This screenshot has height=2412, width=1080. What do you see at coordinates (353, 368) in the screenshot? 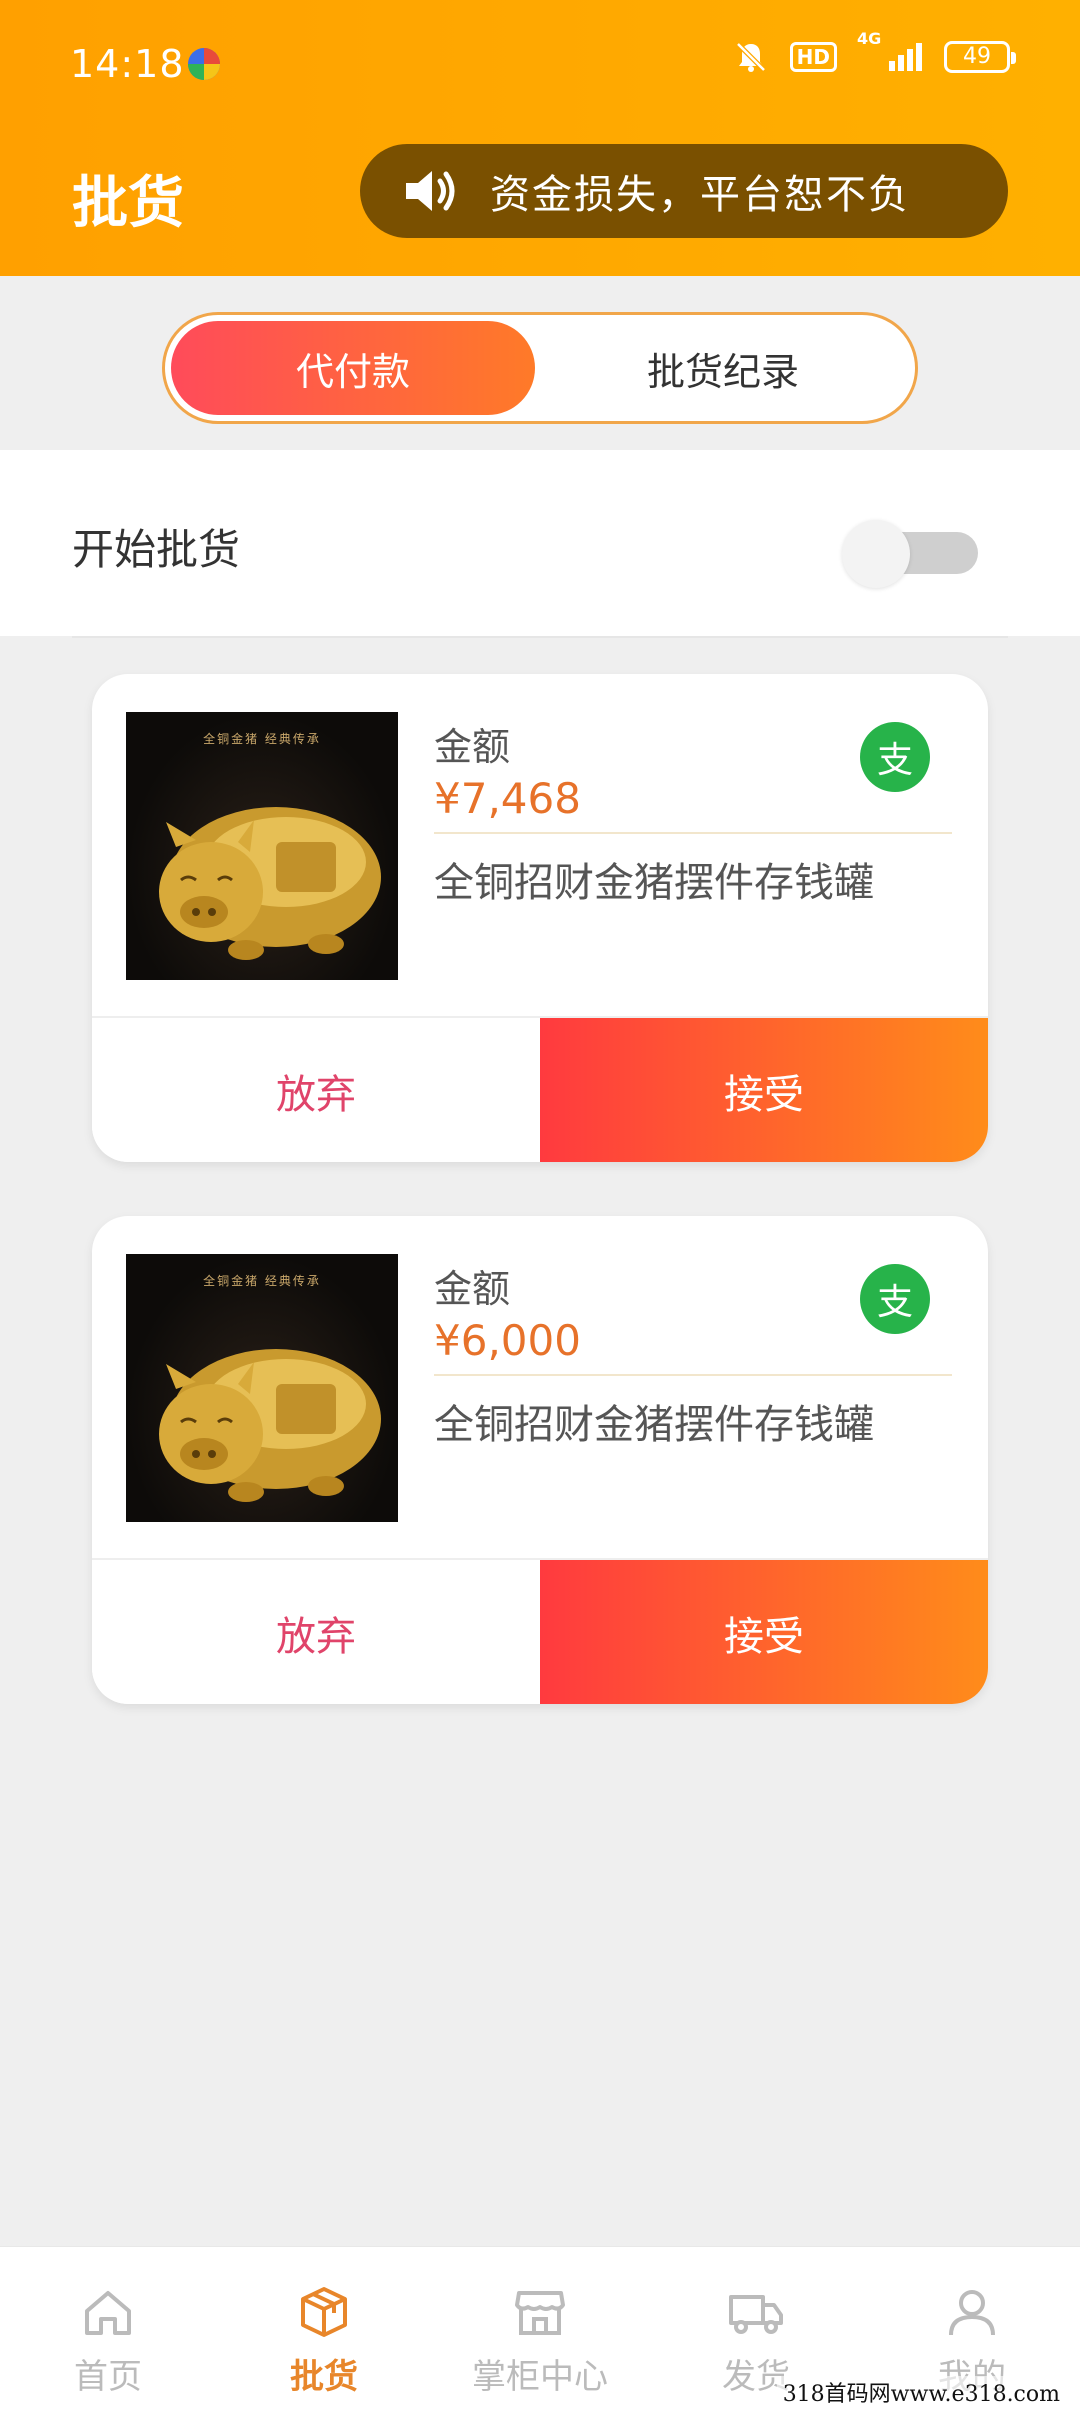
I see `tab-pending-payment: 代付款` at bounding box center [353, 368].